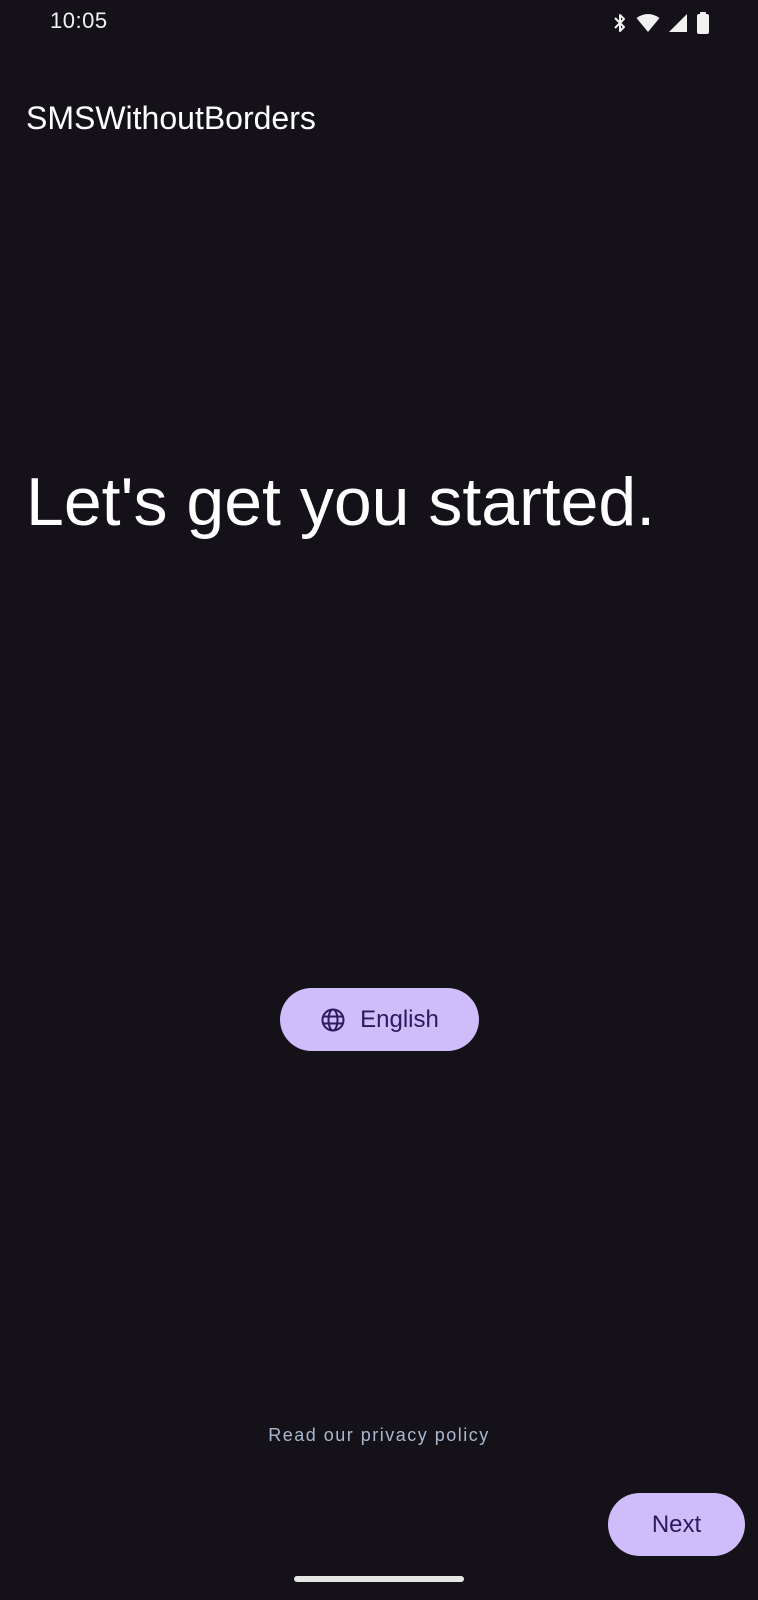 The height and width of the screenshot is (1600, 758). What do you see at coordinates (399, 1019) in the screenshot?
I see `language-label: English` at bounding box center [399, 1019].